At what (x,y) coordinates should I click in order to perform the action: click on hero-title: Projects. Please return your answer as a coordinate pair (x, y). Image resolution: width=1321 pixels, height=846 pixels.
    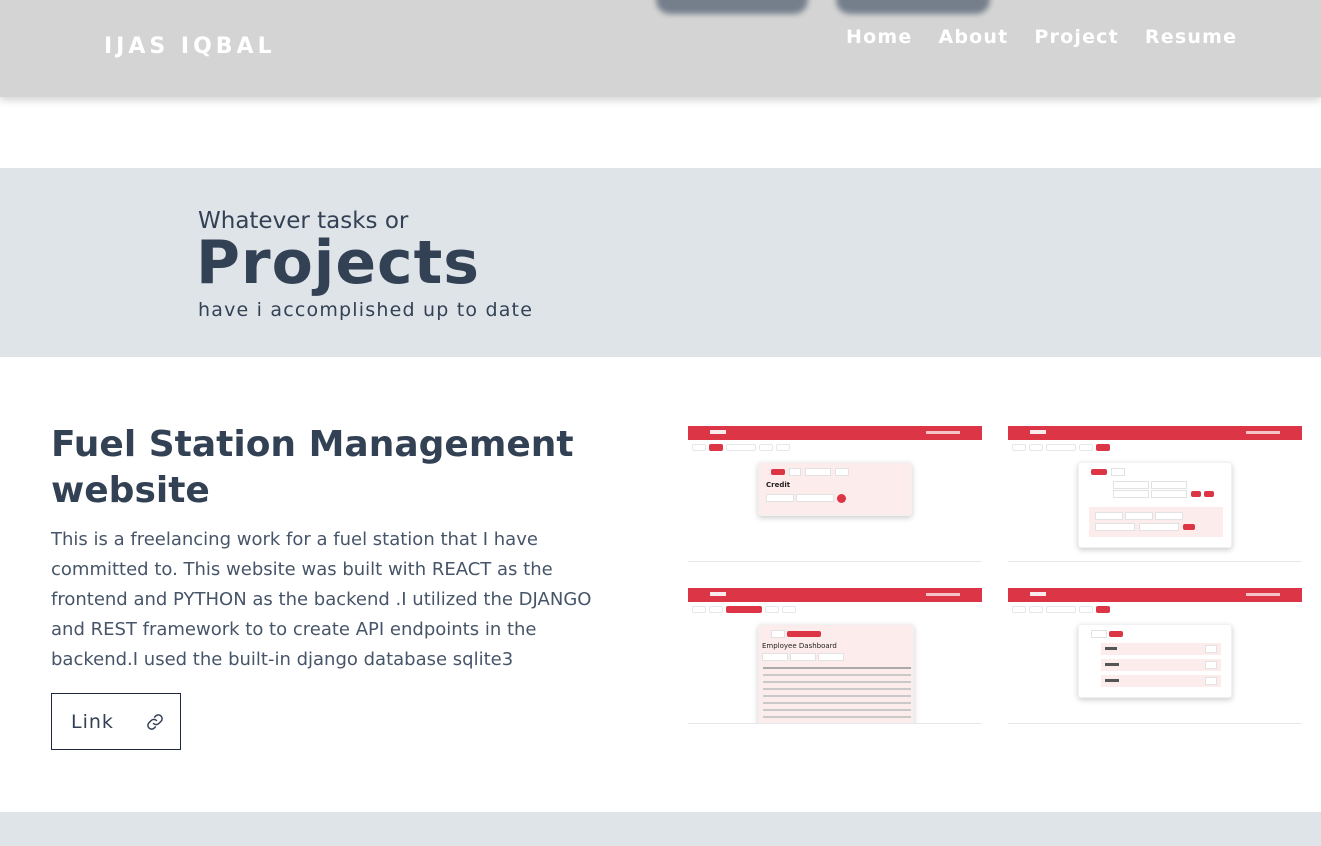
    Looking at the image, I should click on (338, 263).